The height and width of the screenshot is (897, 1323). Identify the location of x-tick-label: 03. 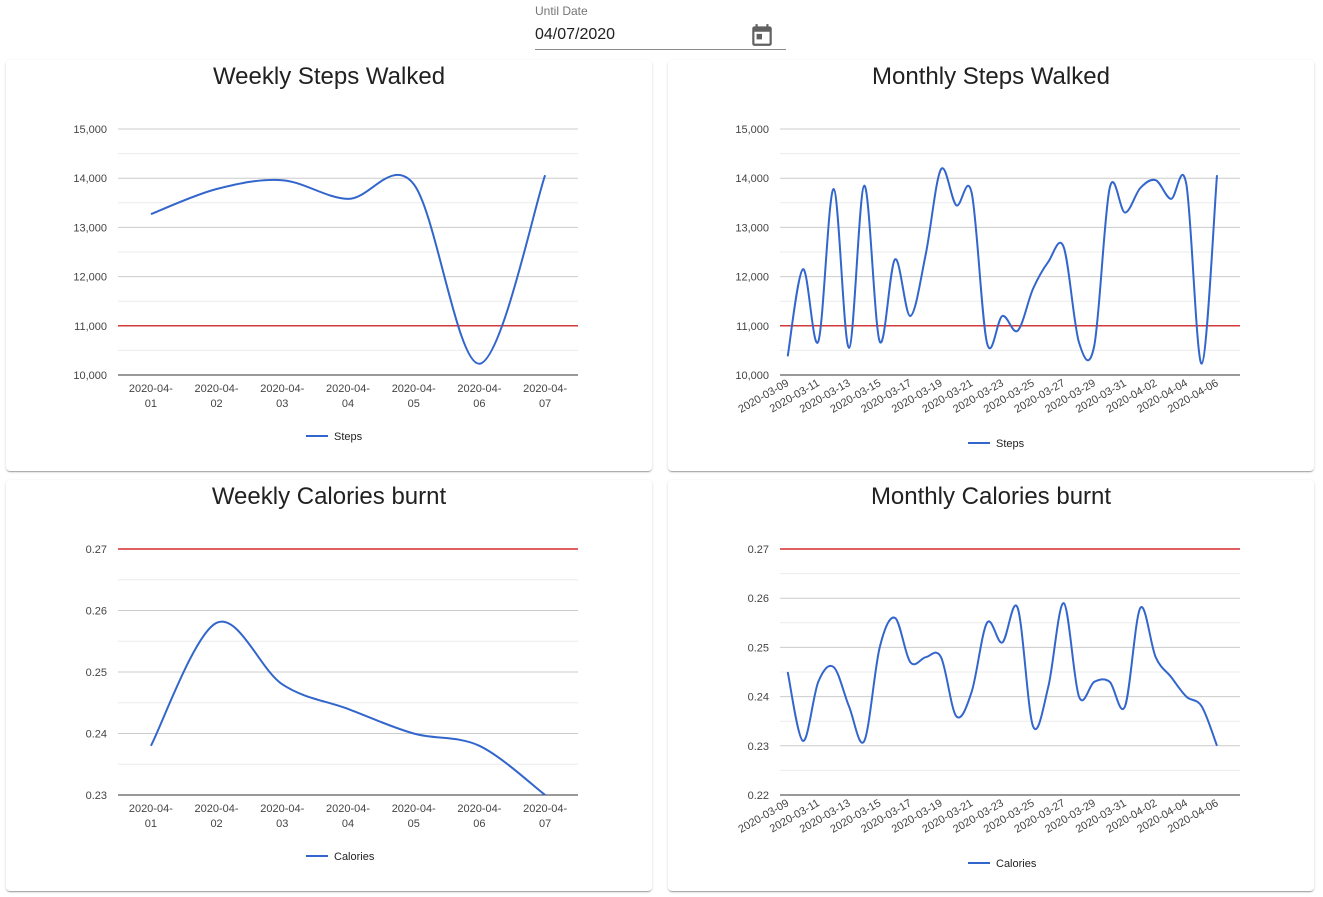
(282, 824).